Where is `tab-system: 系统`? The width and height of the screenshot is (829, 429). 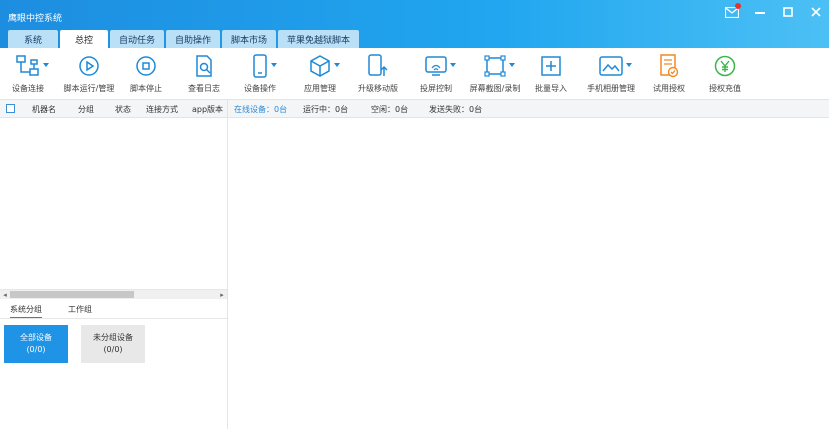 tab-system: 系统 is located at coordinates (33, 39).